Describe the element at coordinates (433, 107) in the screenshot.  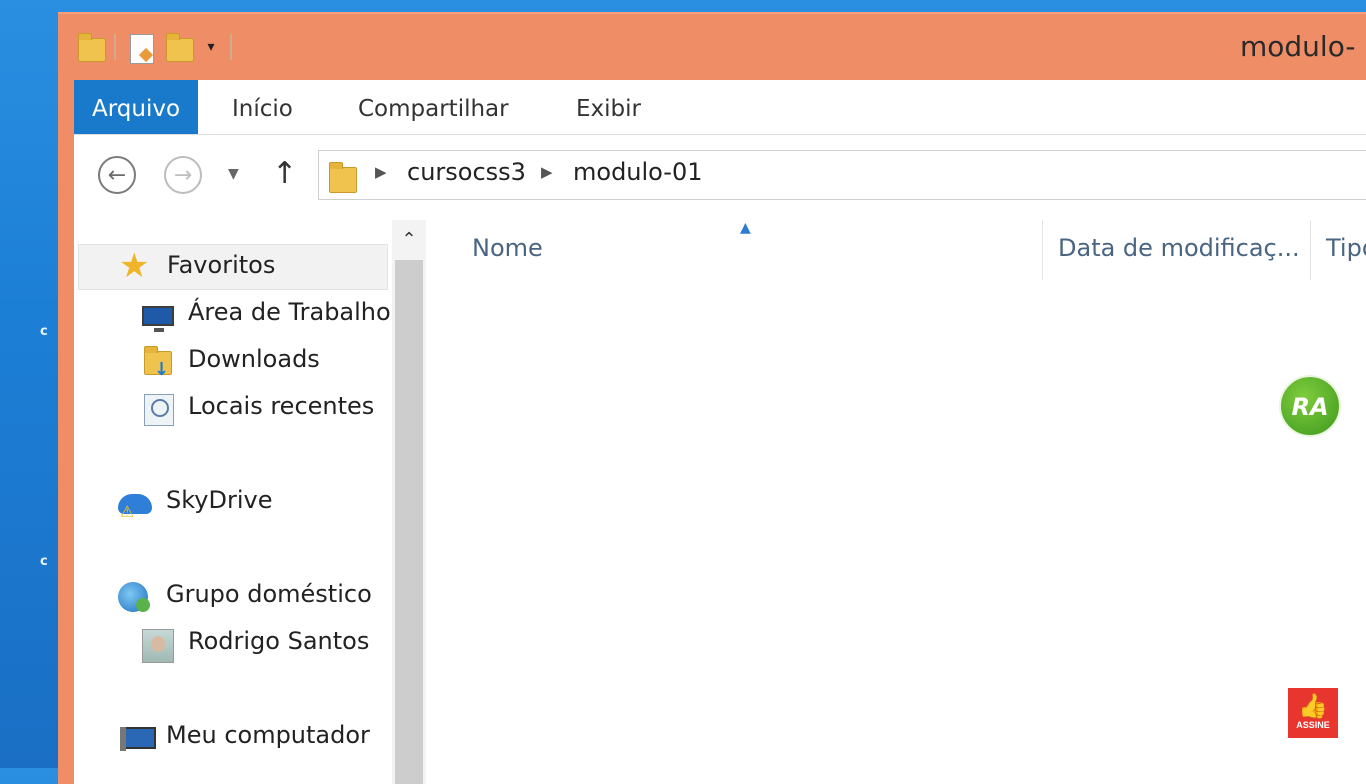
I see `tab-compartilhar: Compartilhar` at that location.